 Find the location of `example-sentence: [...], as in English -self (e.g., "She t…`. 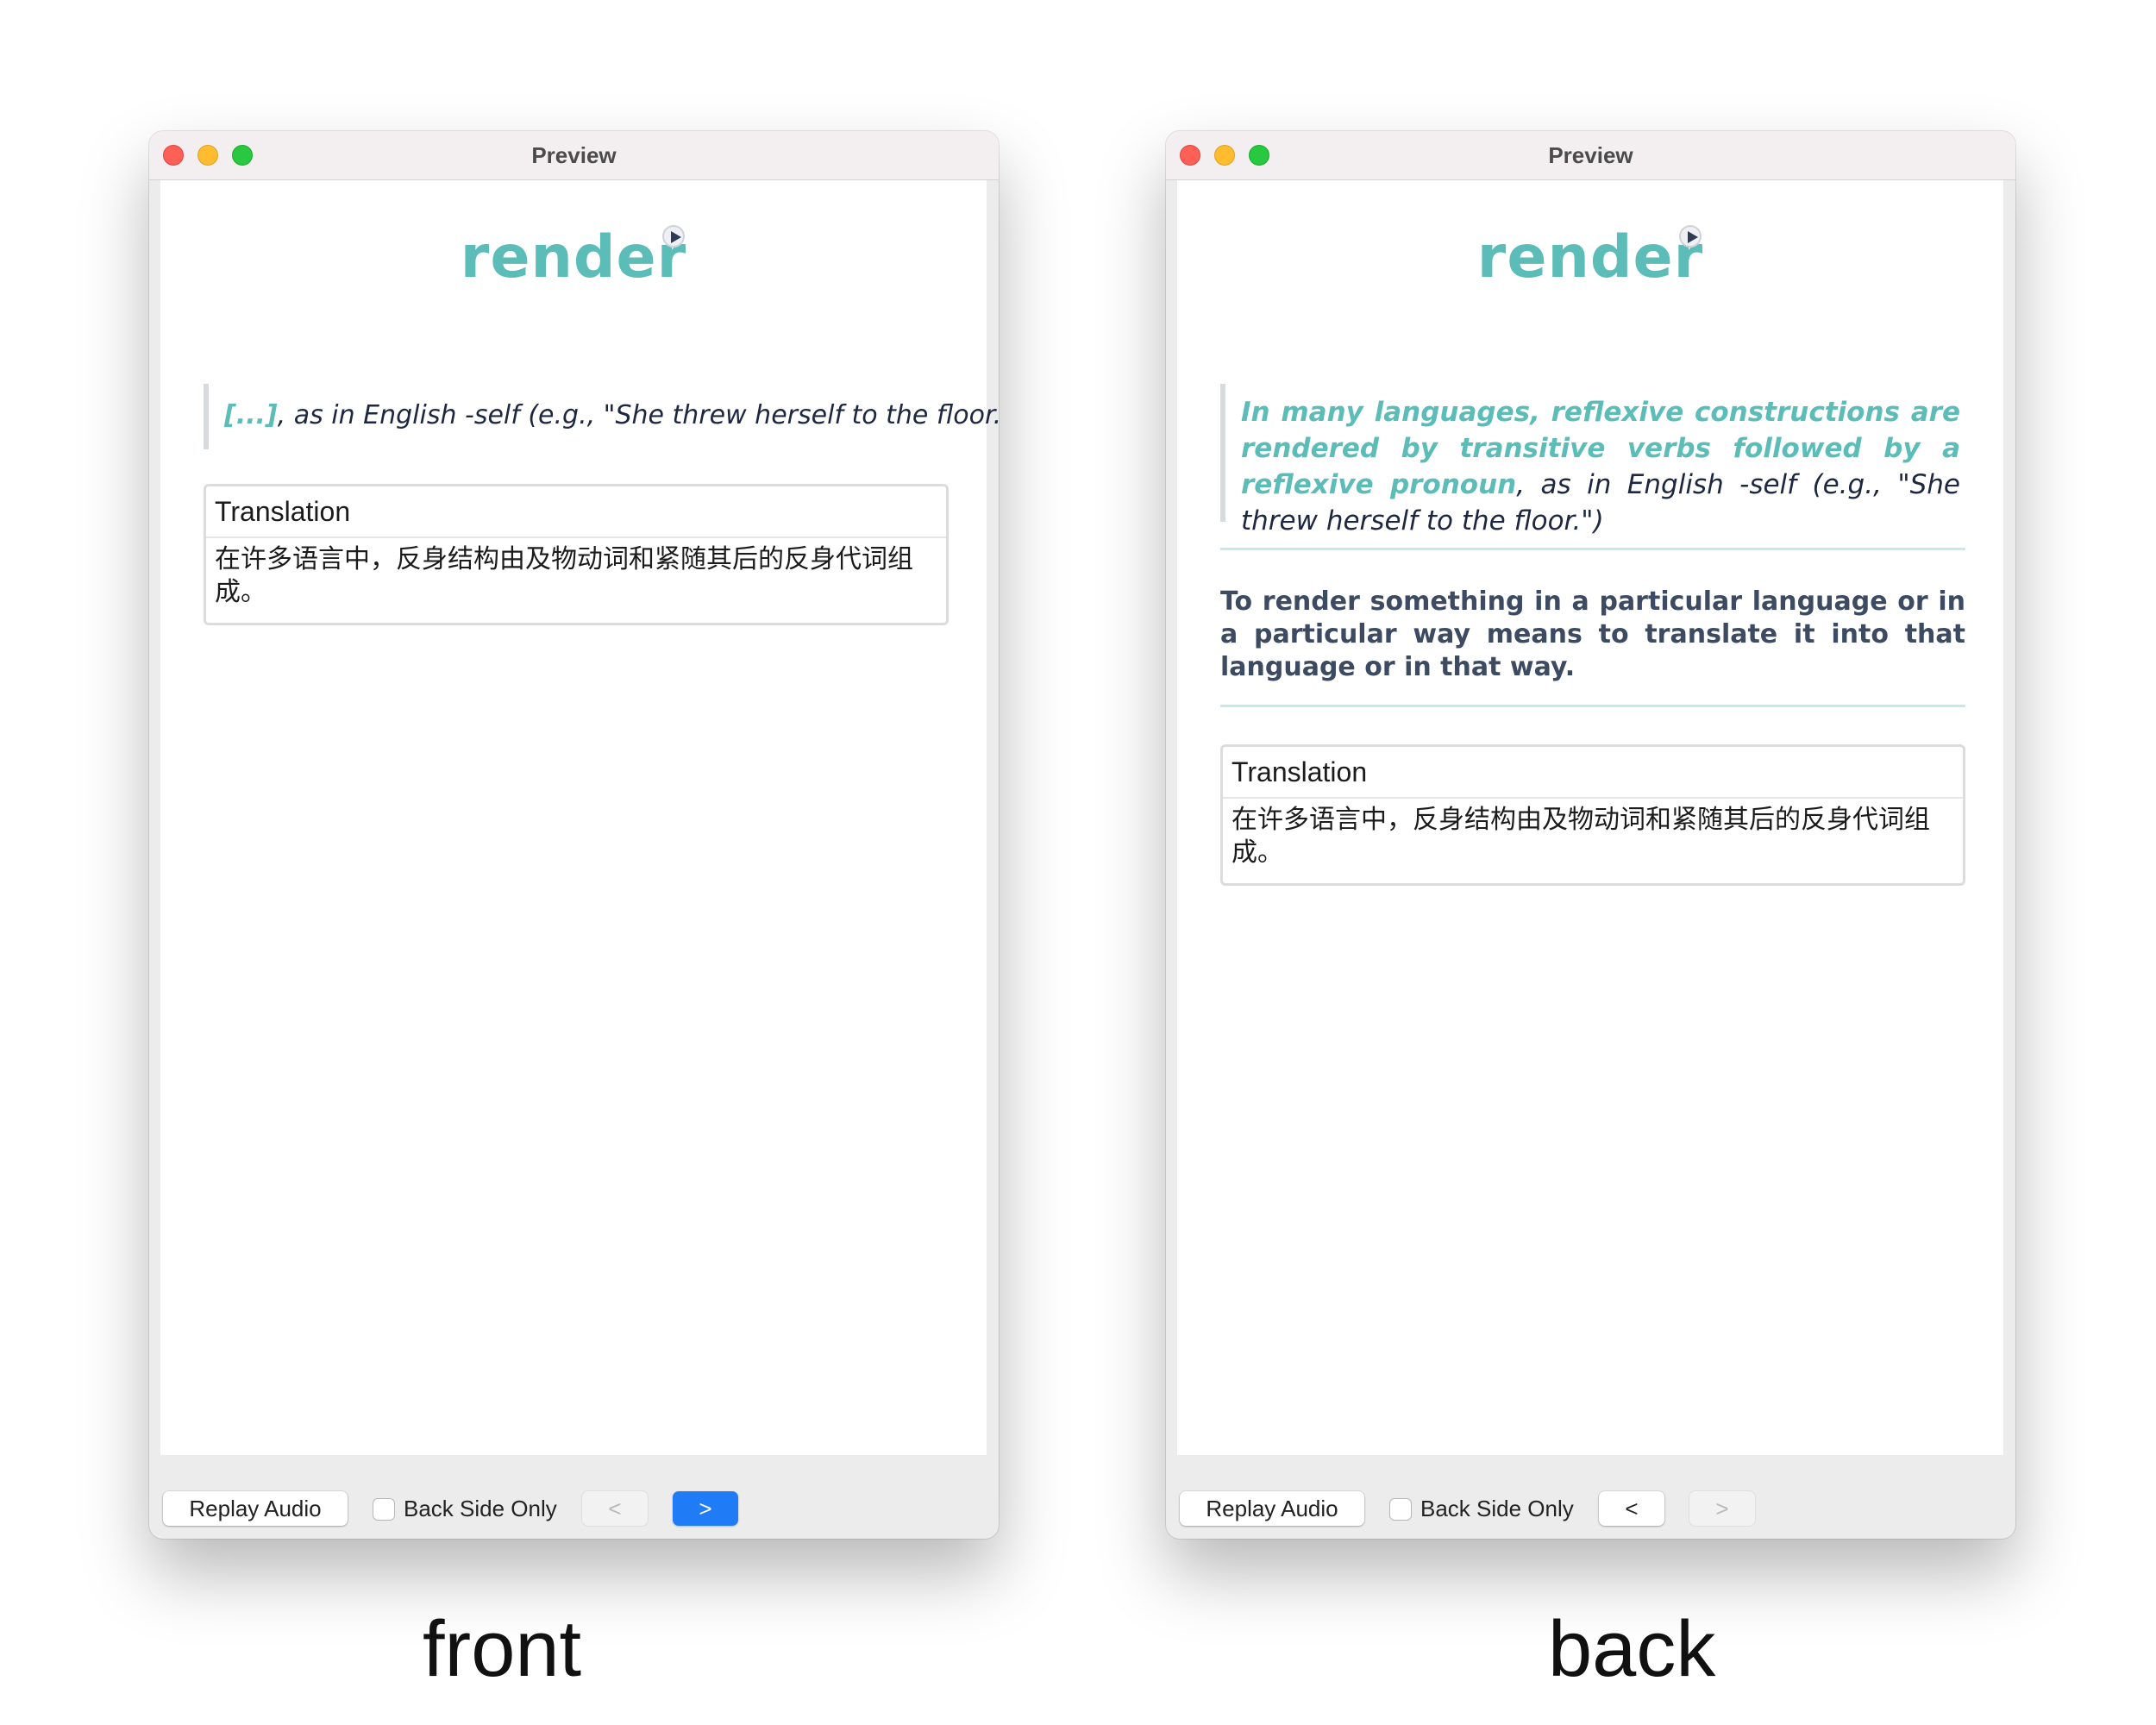

example-sentence: [...], as in English -self (e.g., "She t… is located at coordinates (601, 416).